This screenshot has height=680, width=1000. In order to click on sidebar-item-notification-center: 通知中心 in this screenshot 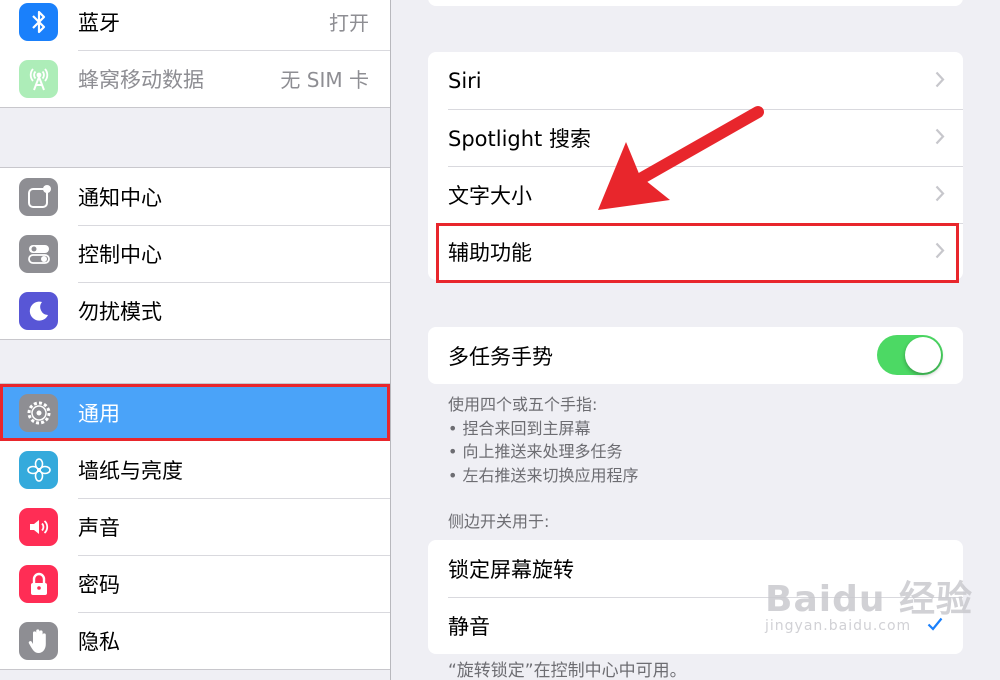, I will do `click(195, 196)`.